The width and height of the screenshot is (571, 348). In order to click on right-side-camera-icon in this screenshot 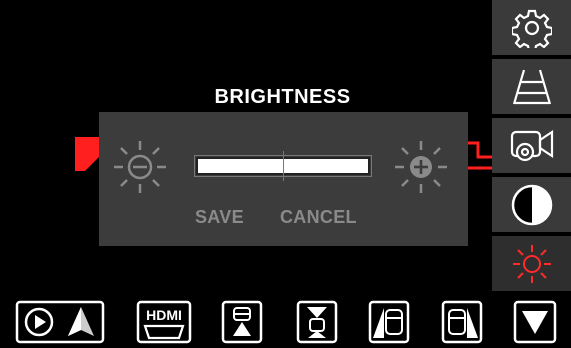, I will do `click(462, 322)`.